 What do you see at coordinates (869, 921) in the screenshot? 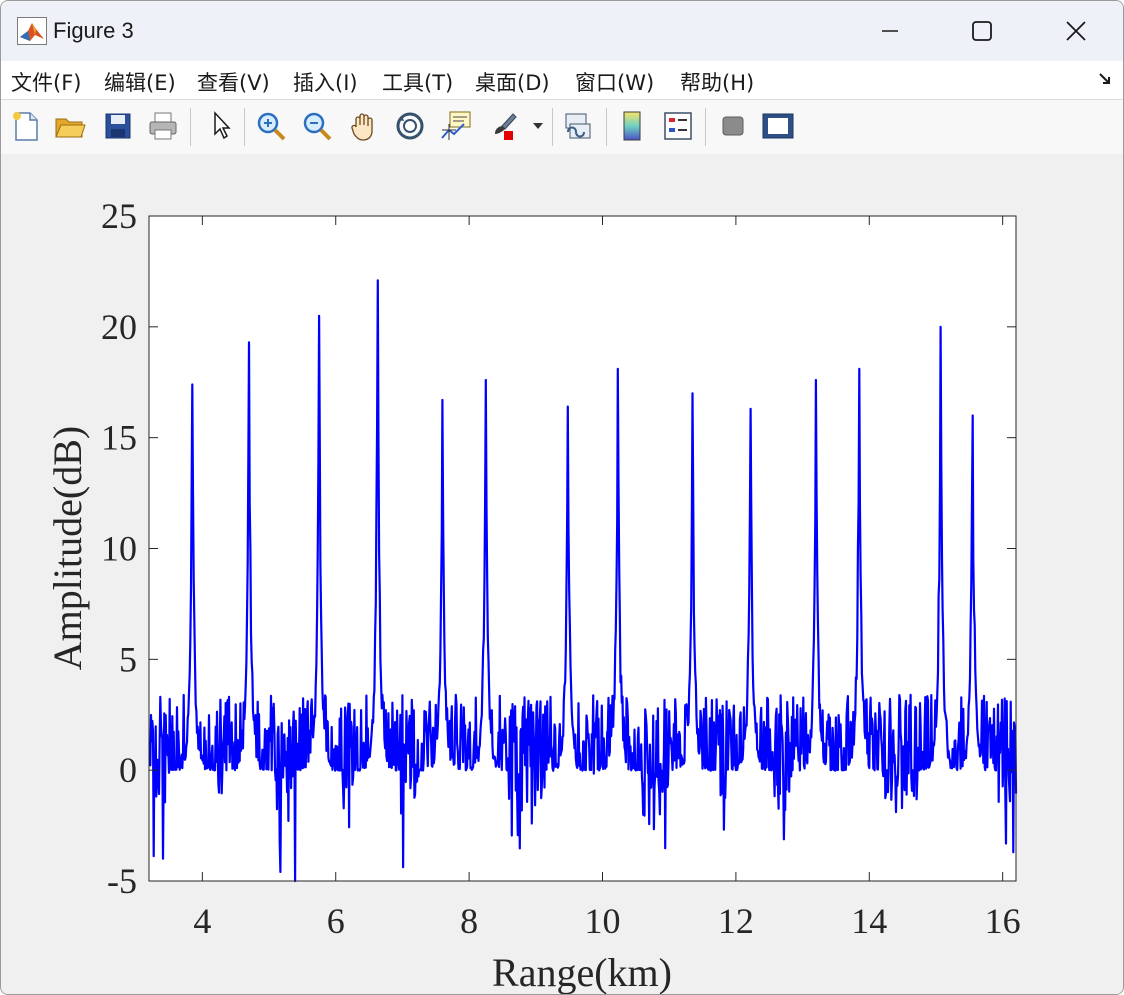
I see `x-tick-label: 14` at bounding box center [869, 921].